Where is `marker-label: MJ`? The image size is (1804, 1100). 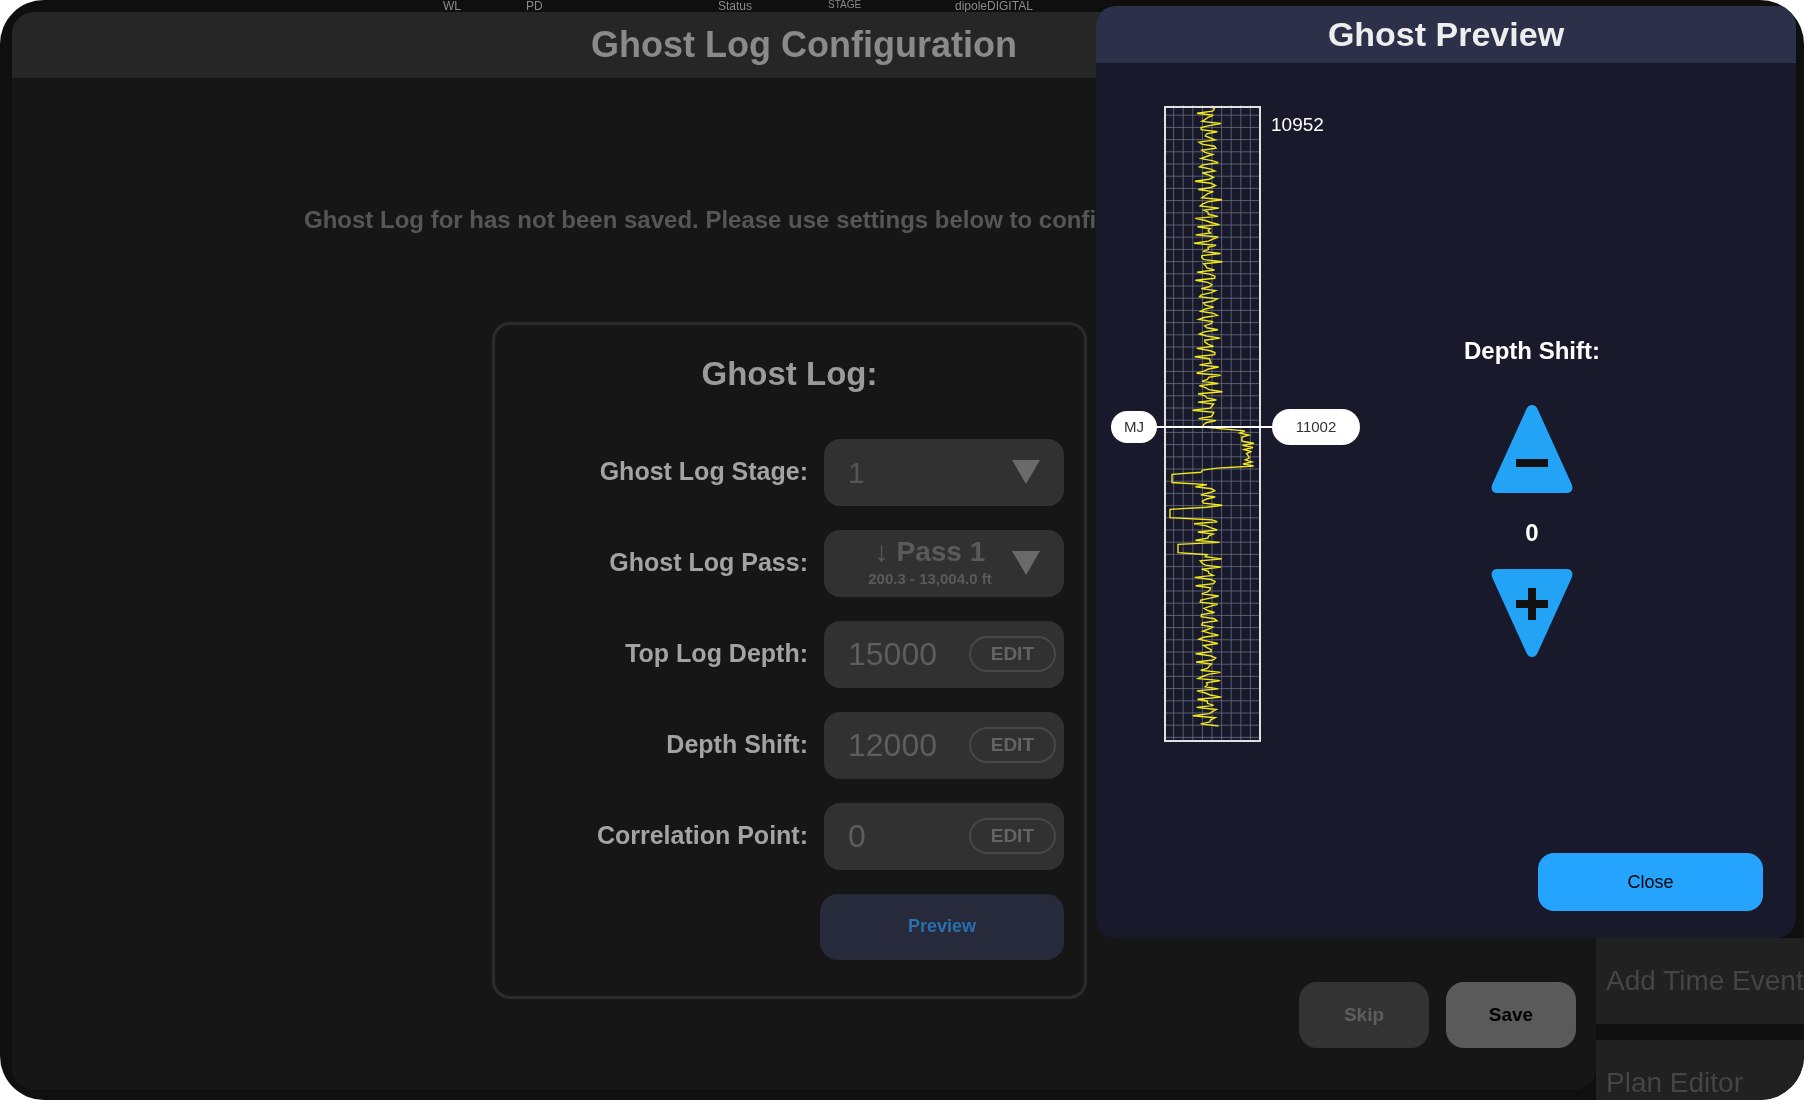 marker-label: MJ is located at coordinates (1134, 427).